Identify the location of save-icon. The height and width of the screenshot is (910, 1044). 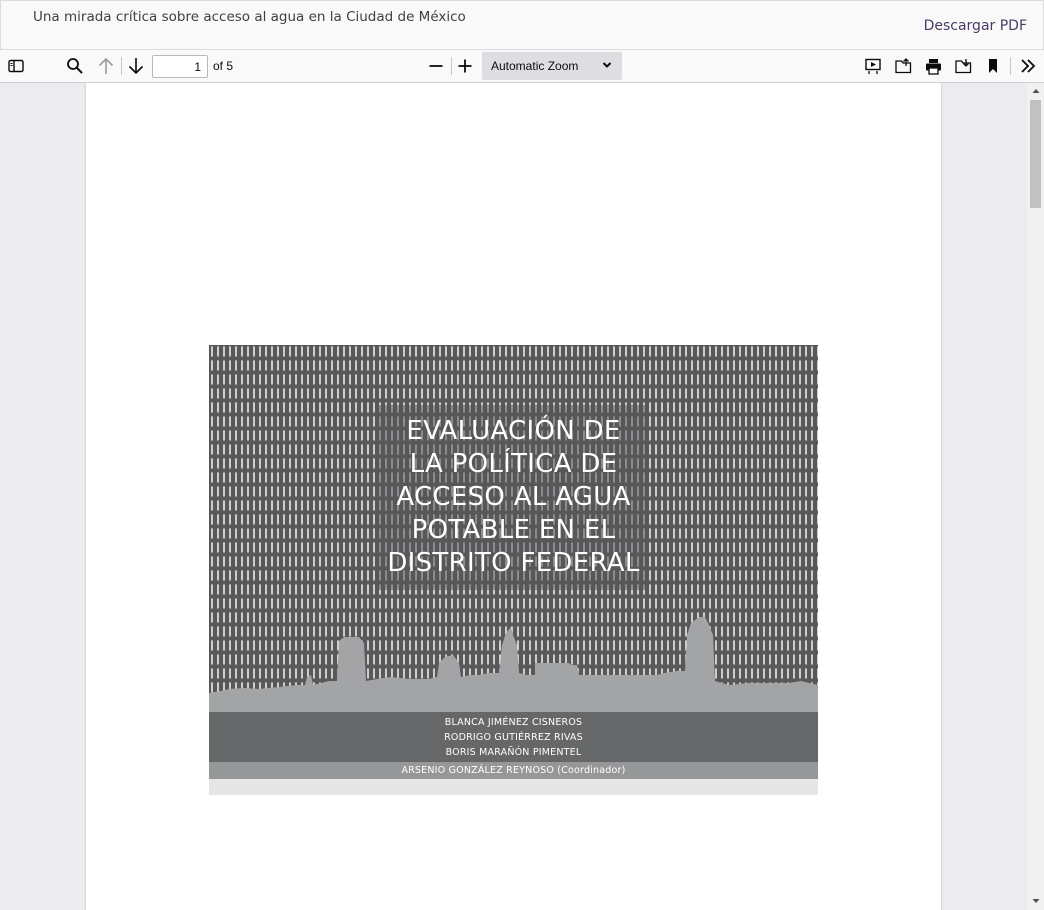
(962, 66).